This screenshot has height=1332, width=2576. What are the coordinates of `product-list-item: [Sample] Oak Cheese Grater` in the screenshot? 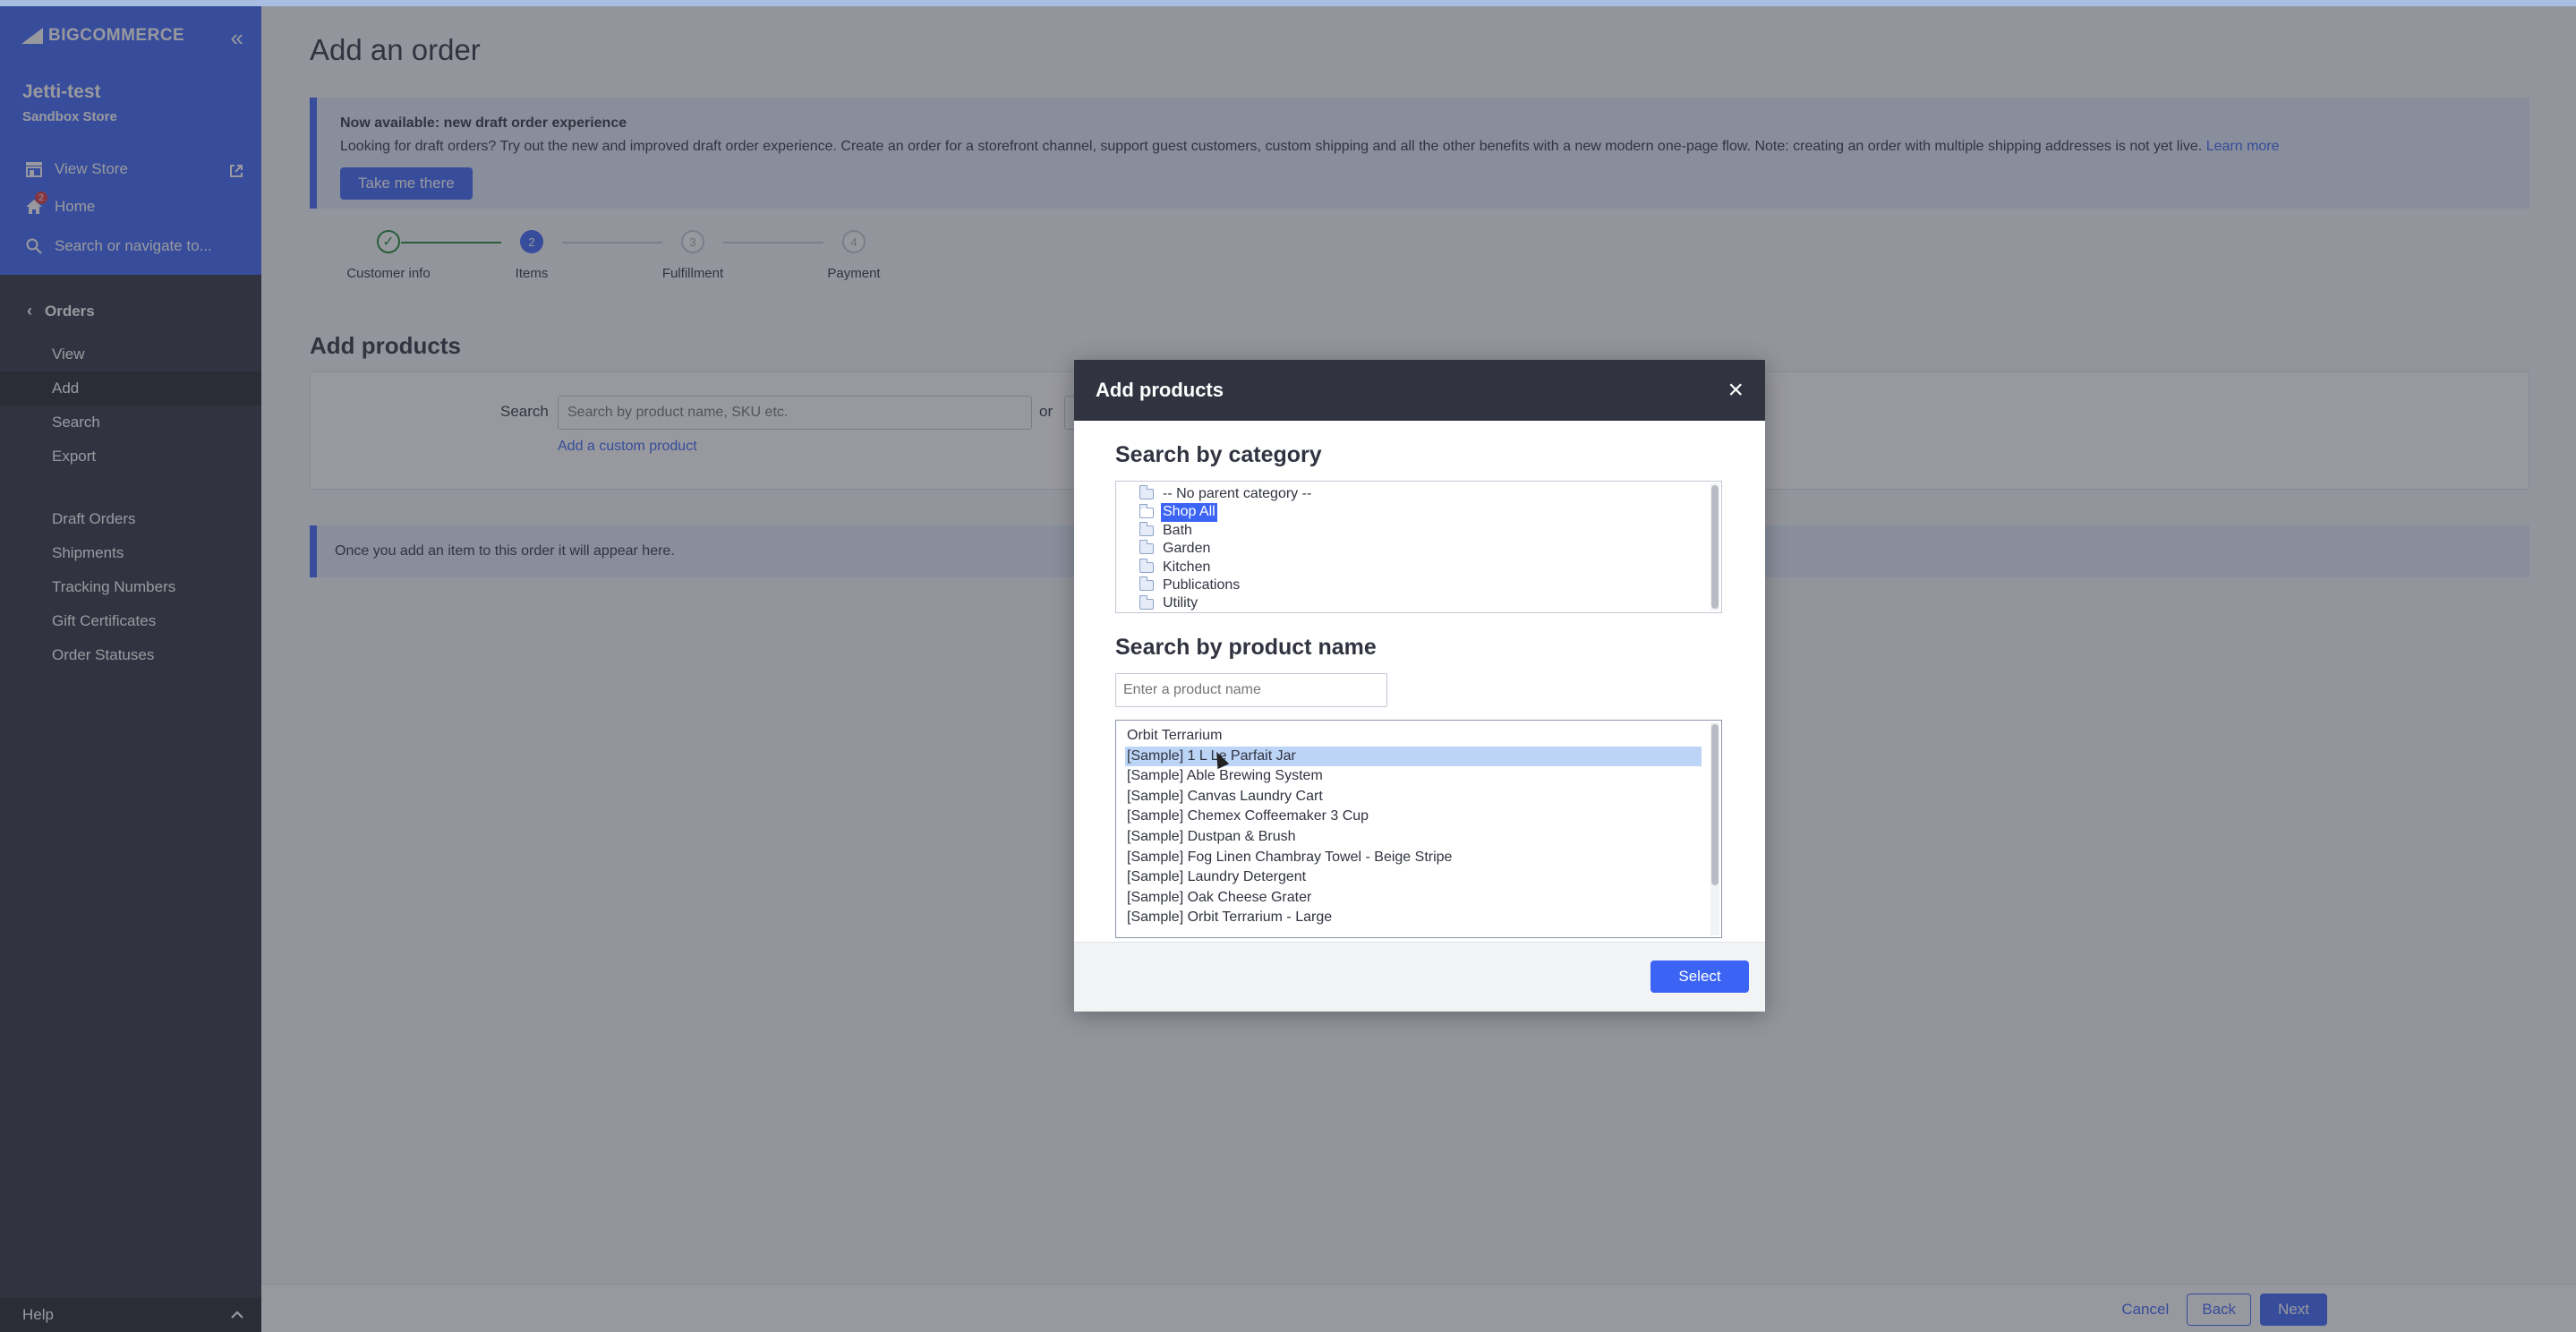 It's located at (1413, 898).